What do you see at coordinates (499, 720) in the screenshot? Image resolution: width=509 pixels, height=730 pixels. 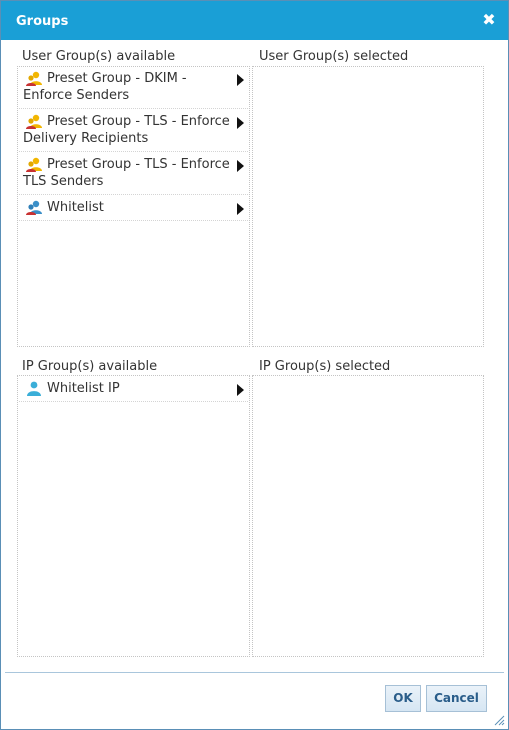 I see `resize-grip-icon` at bounding box center [499, 720].